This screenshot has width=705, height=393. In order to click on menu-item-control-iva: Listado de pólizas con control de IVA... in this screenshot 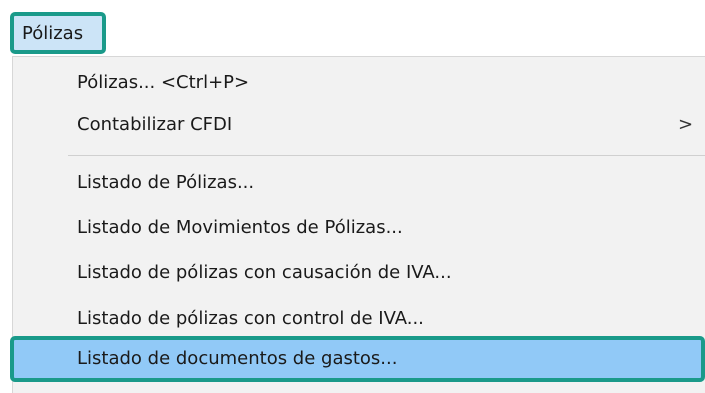, I will do `click(250, 319)`.